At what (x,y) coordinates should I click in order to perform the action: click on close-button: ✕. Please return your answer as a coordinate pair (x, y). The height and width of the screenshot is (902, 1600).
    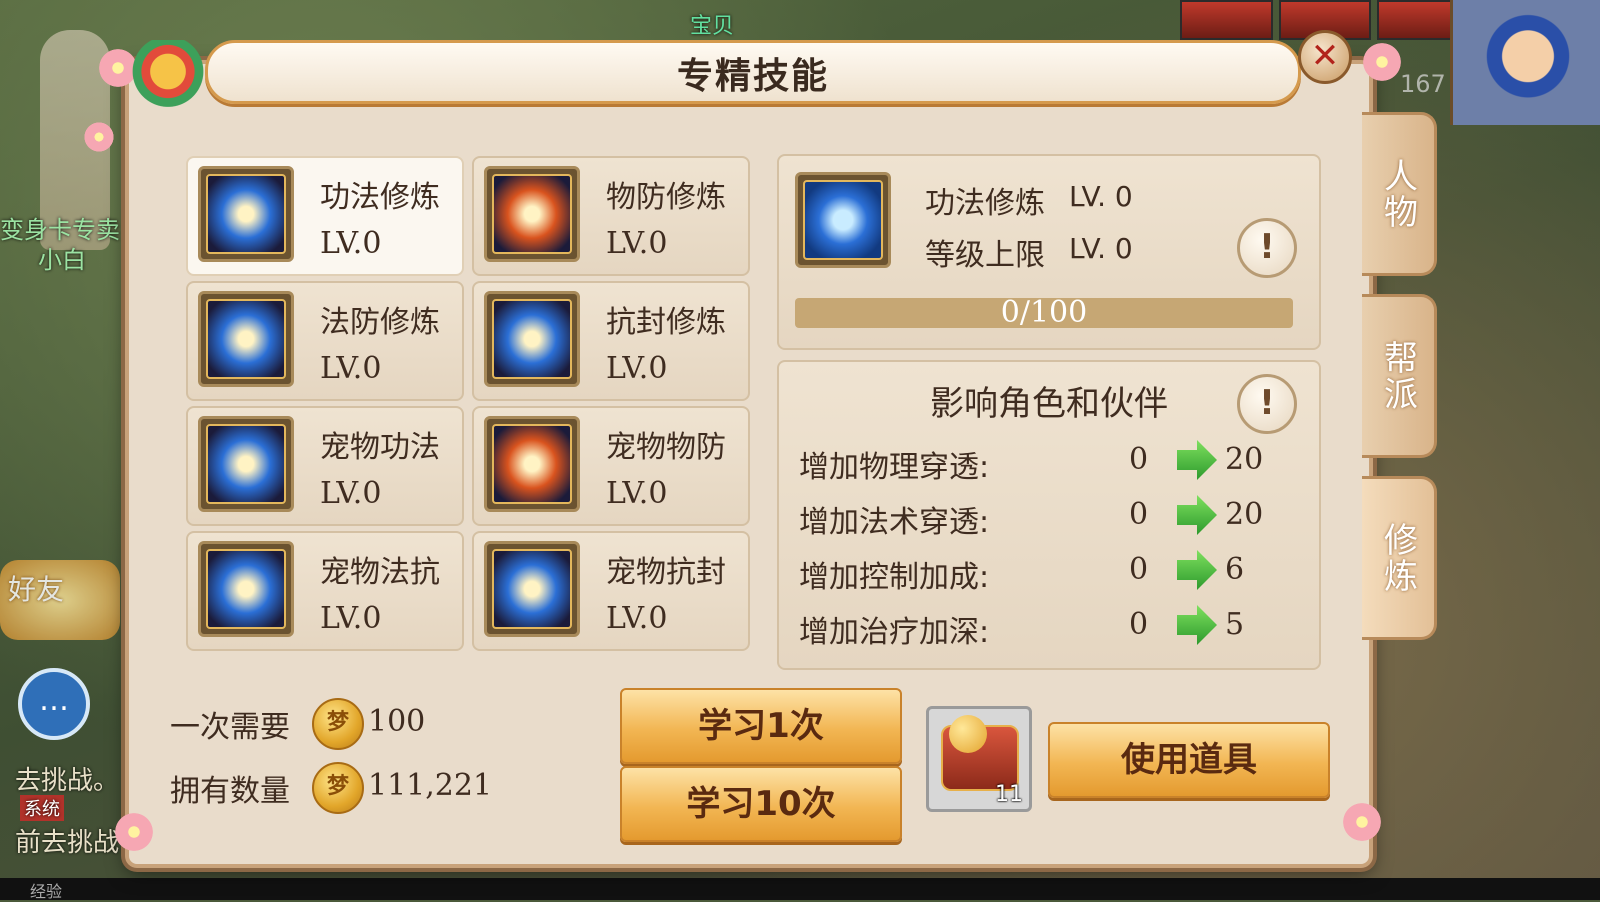
    Looking at the image, I should click on (1325, 57).